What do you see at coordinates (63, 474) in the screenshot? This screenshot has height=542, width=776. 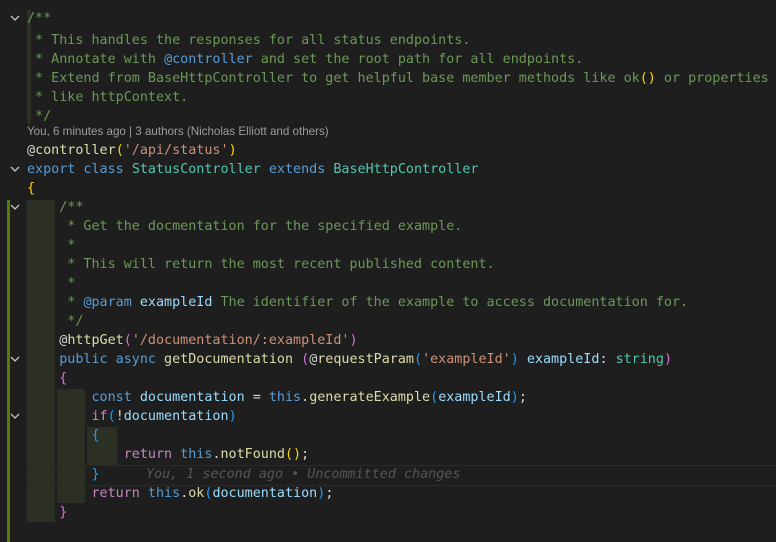 I see `brace: }` at bounding box center [63, 474].